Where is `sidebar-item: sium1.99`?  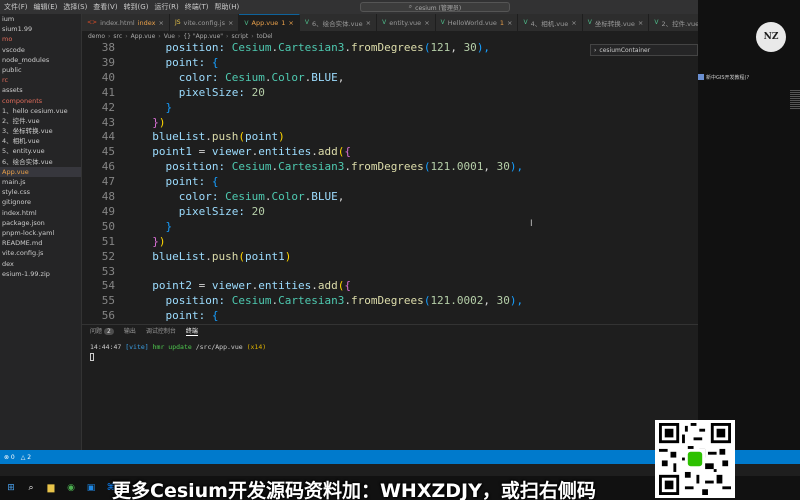
sidebar-item: sium1.99 is located at coordinates (40, 29).